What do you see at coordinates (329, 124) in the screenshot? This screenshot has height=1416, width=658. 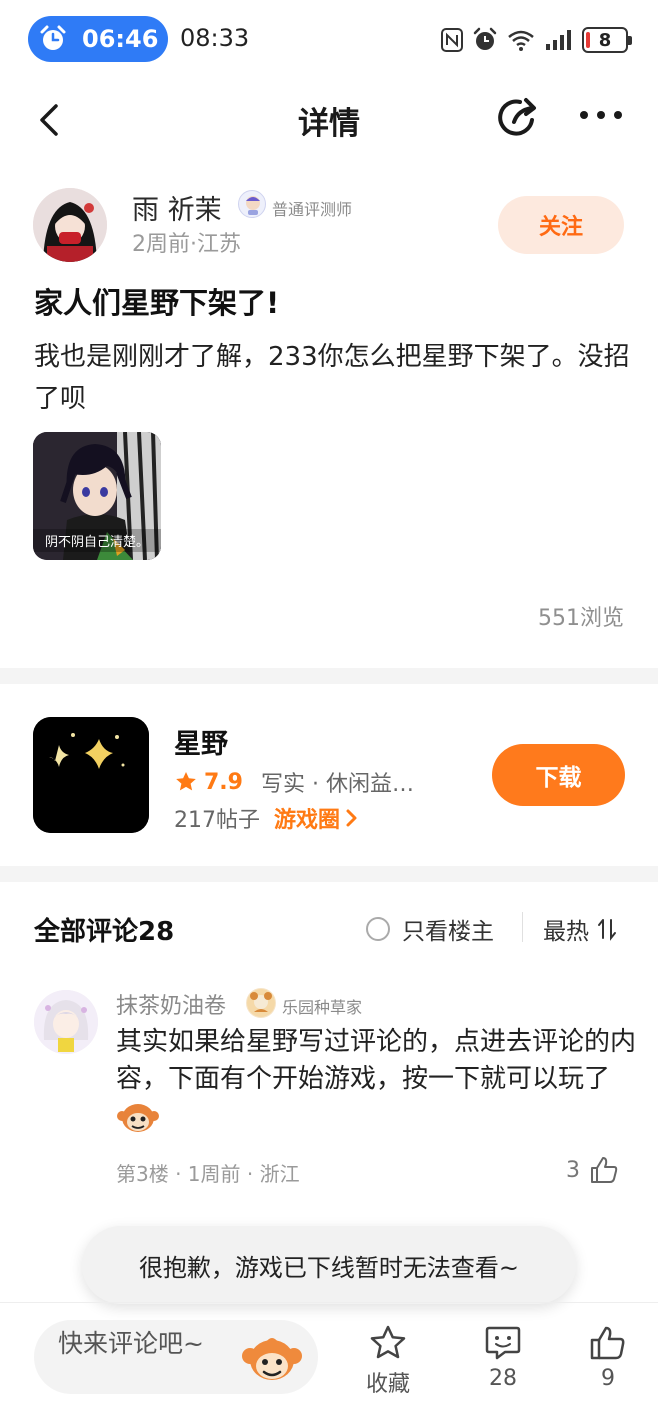 I see `page-title: 详情` at bounding box center [329, 124].